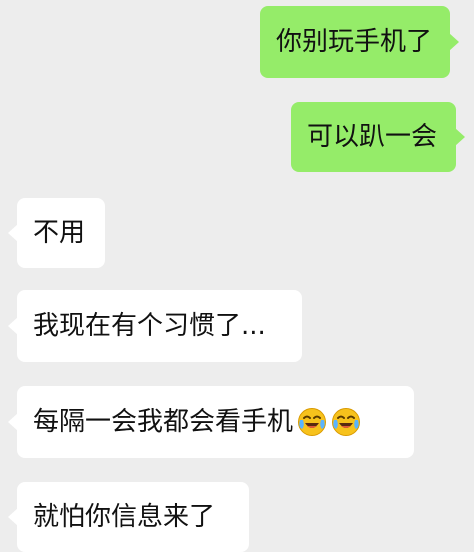 The image size is (474, 552). What do you see at coordinates (59, 233) in the screenshot?
I see `message-text: 不用` at bounding box center [59, 233].